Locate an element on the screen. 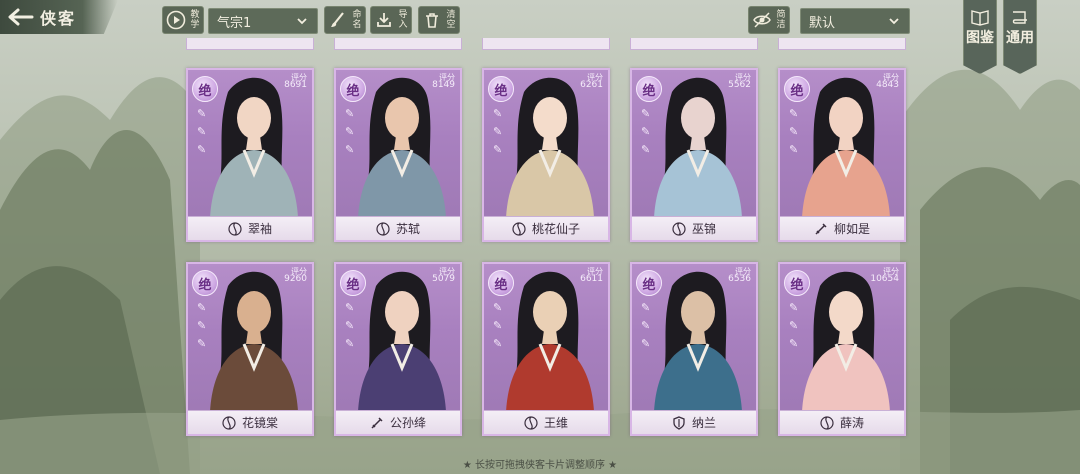  card-nameplate: 纳兰 is located at coordinates (694, 422).